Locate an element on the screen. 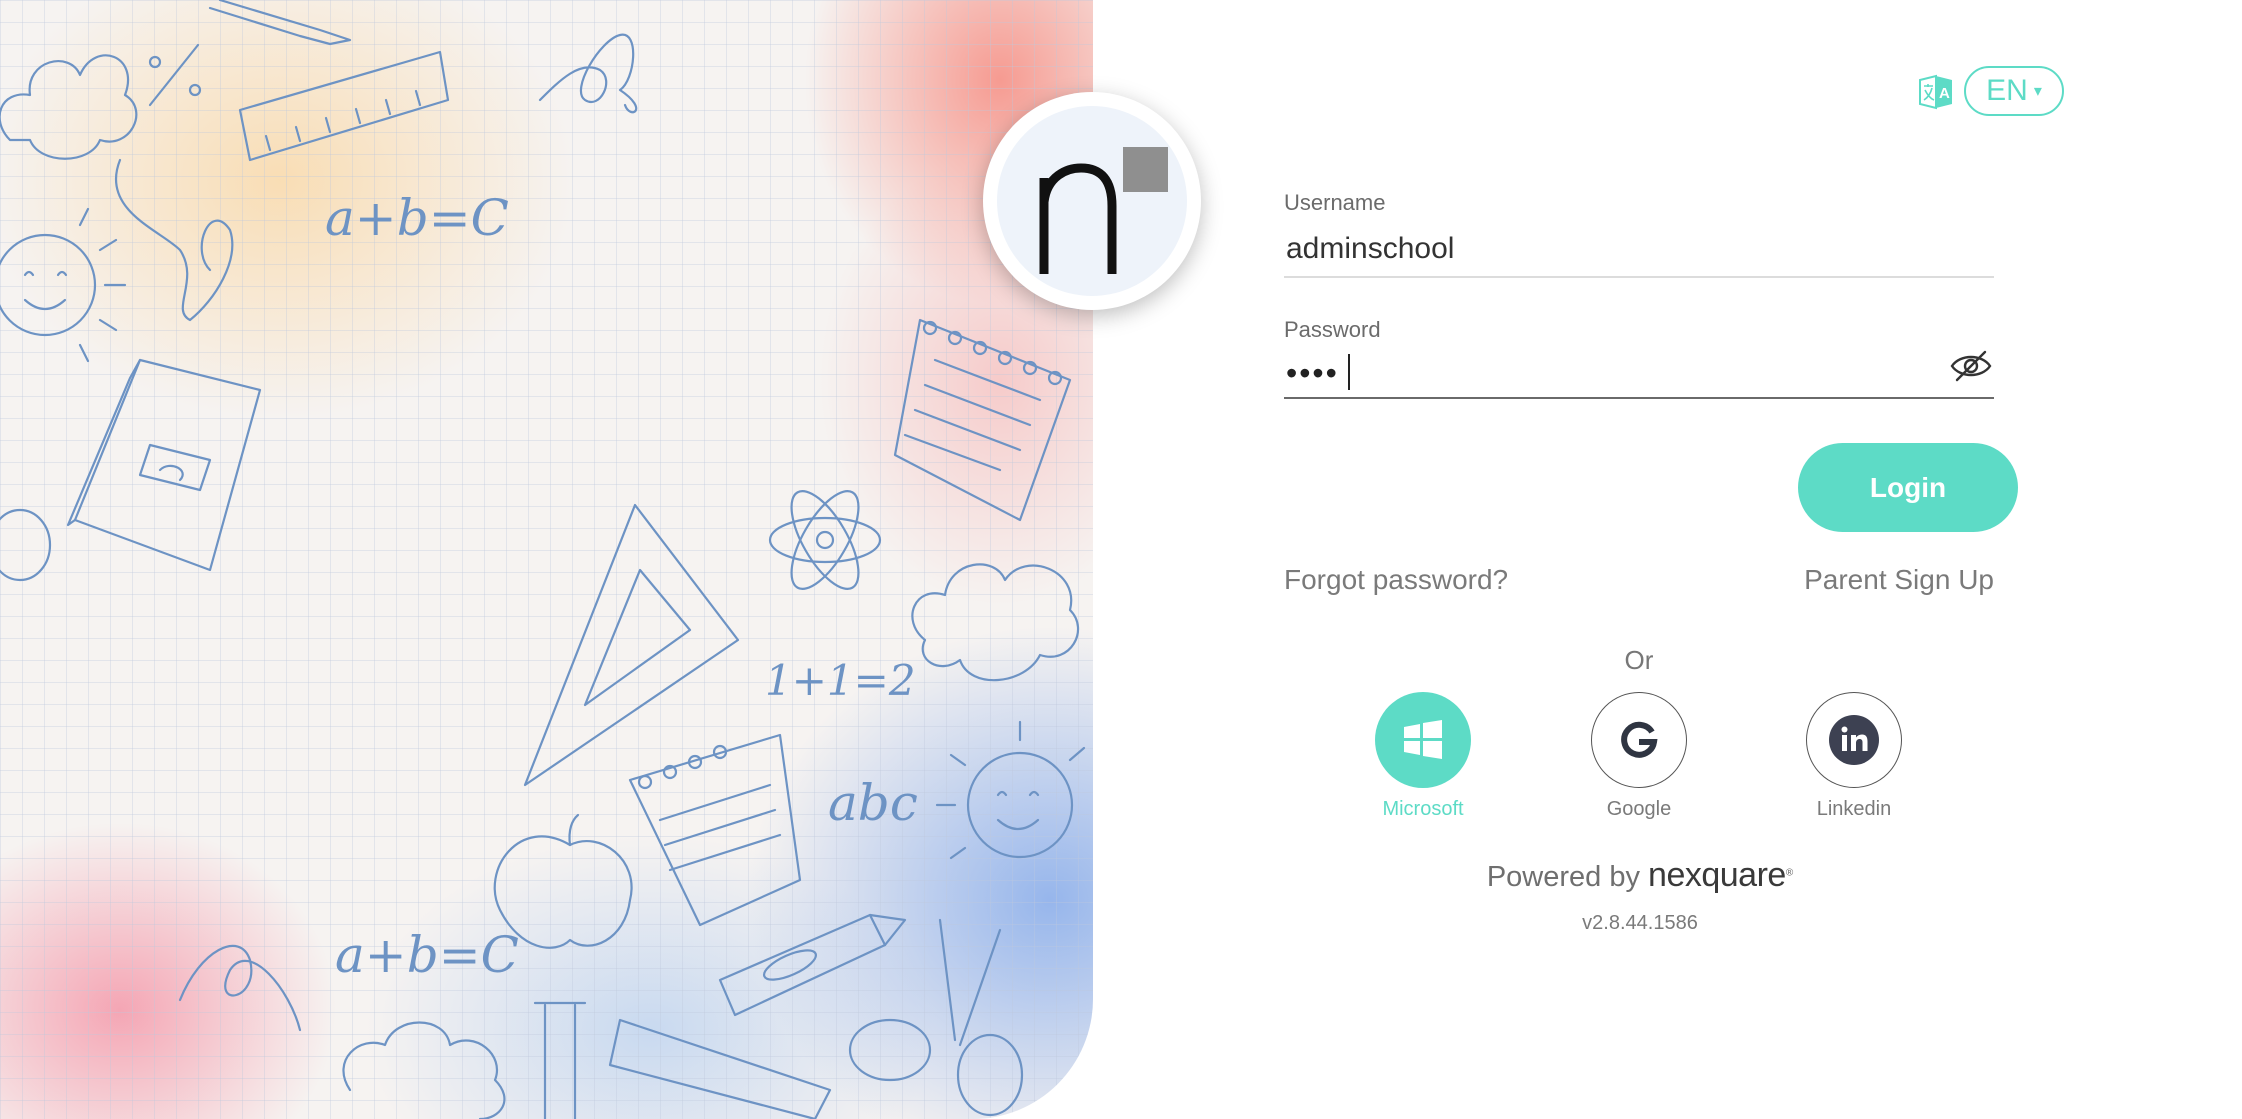  test-tube-doodle is located at coordinates (560, 1060).